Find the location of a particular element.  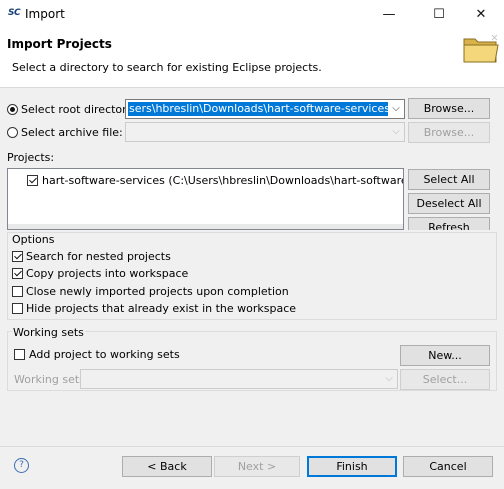

next-button: Next > is located at coordinates (257, 466).